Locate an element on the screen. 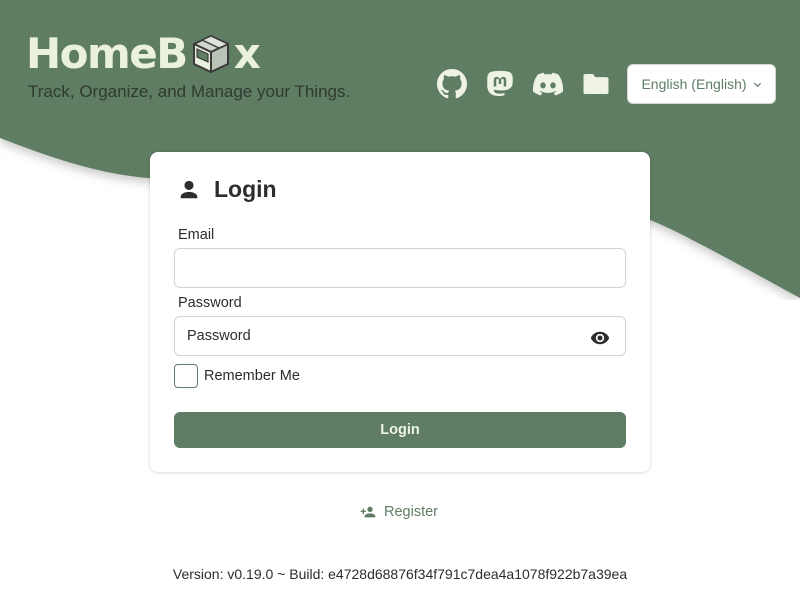  login-button: Login is located at coordinates (400, 430).